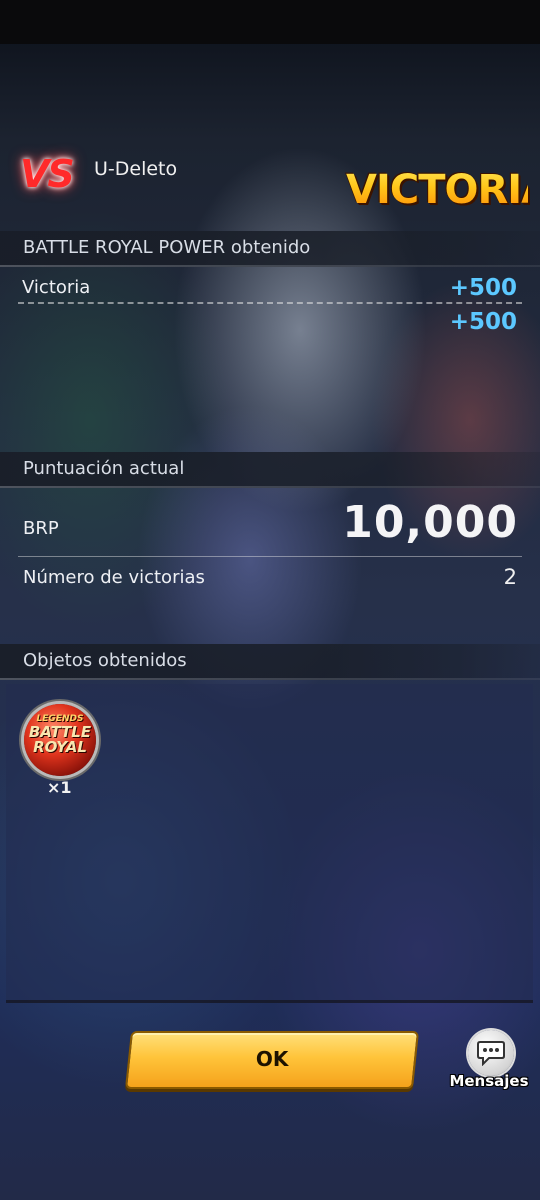 This screenshot has width=540, height=1200. I want to click on brp-section-title: BATTLE ROYAL POWER obtenido, so click(167, 247).